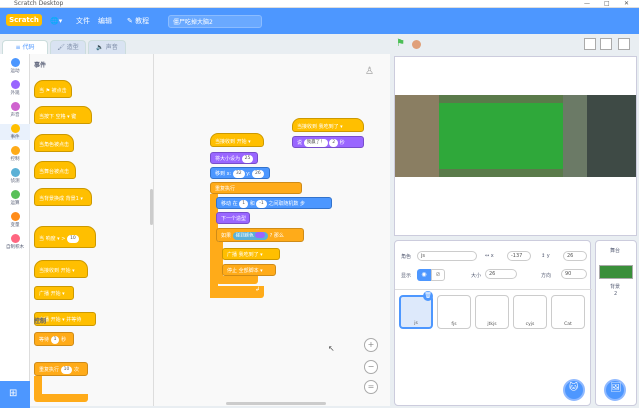  Describe the element at coordinates (371, 367) in the screenshot. I see `zoom-out-button: −` at that location.